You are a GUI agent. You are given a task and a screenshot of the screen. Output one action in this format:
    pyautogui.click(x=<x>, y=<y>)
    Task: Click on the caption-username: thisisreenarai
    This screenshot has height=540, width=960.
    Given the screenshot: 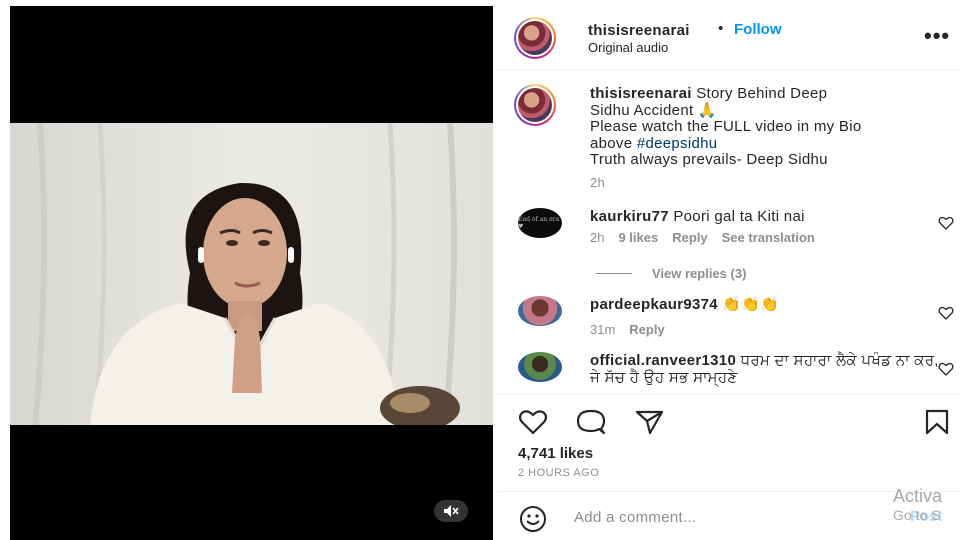 What is the action you would take?
    pyautogui.click(x=641, y=93)
    